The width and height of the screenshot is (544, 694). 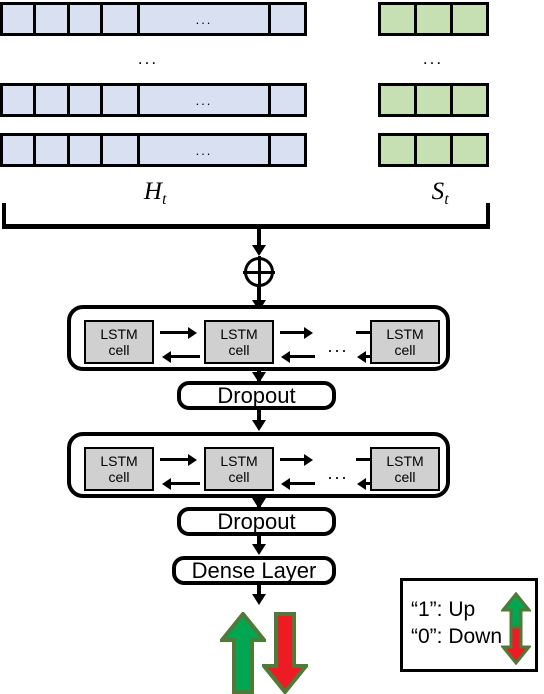 I want to click on hidden-group-label-base: H, so click(x=152, y=191).